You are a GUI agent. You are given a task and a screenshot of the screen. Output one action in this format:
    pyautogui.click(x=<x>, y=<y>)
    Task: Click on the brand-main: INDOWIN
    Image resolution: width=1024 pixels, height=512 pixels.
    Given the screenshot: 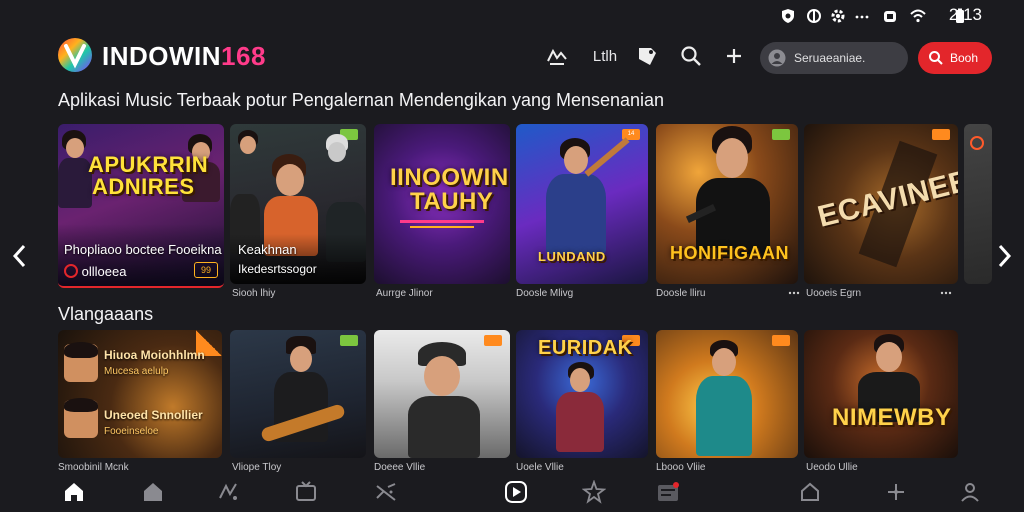 What is the action you would take?
    pyautogui.click(x=162, y=56)
    